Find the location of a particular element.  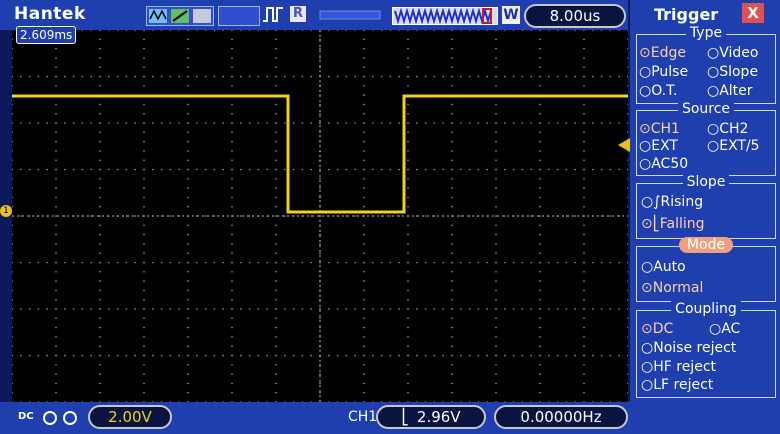

coupling-title: Coupling is located at coordinates (706, 309).